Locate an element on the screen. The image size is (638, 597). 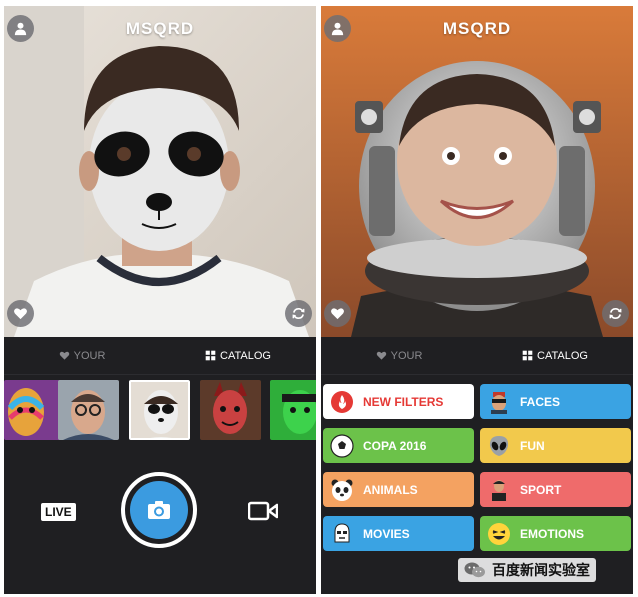
category-label: FUN is located at coordinates (532, 445).